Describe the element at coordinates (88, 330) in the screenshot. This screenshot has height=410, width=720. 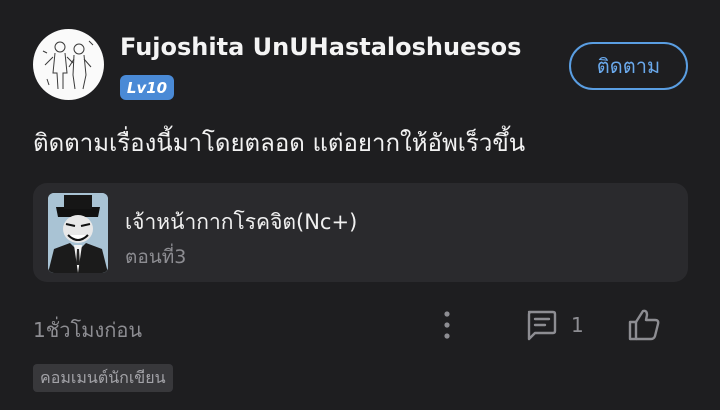
I see `comment-time: 1ชั่วโมงก่อน` at that location.